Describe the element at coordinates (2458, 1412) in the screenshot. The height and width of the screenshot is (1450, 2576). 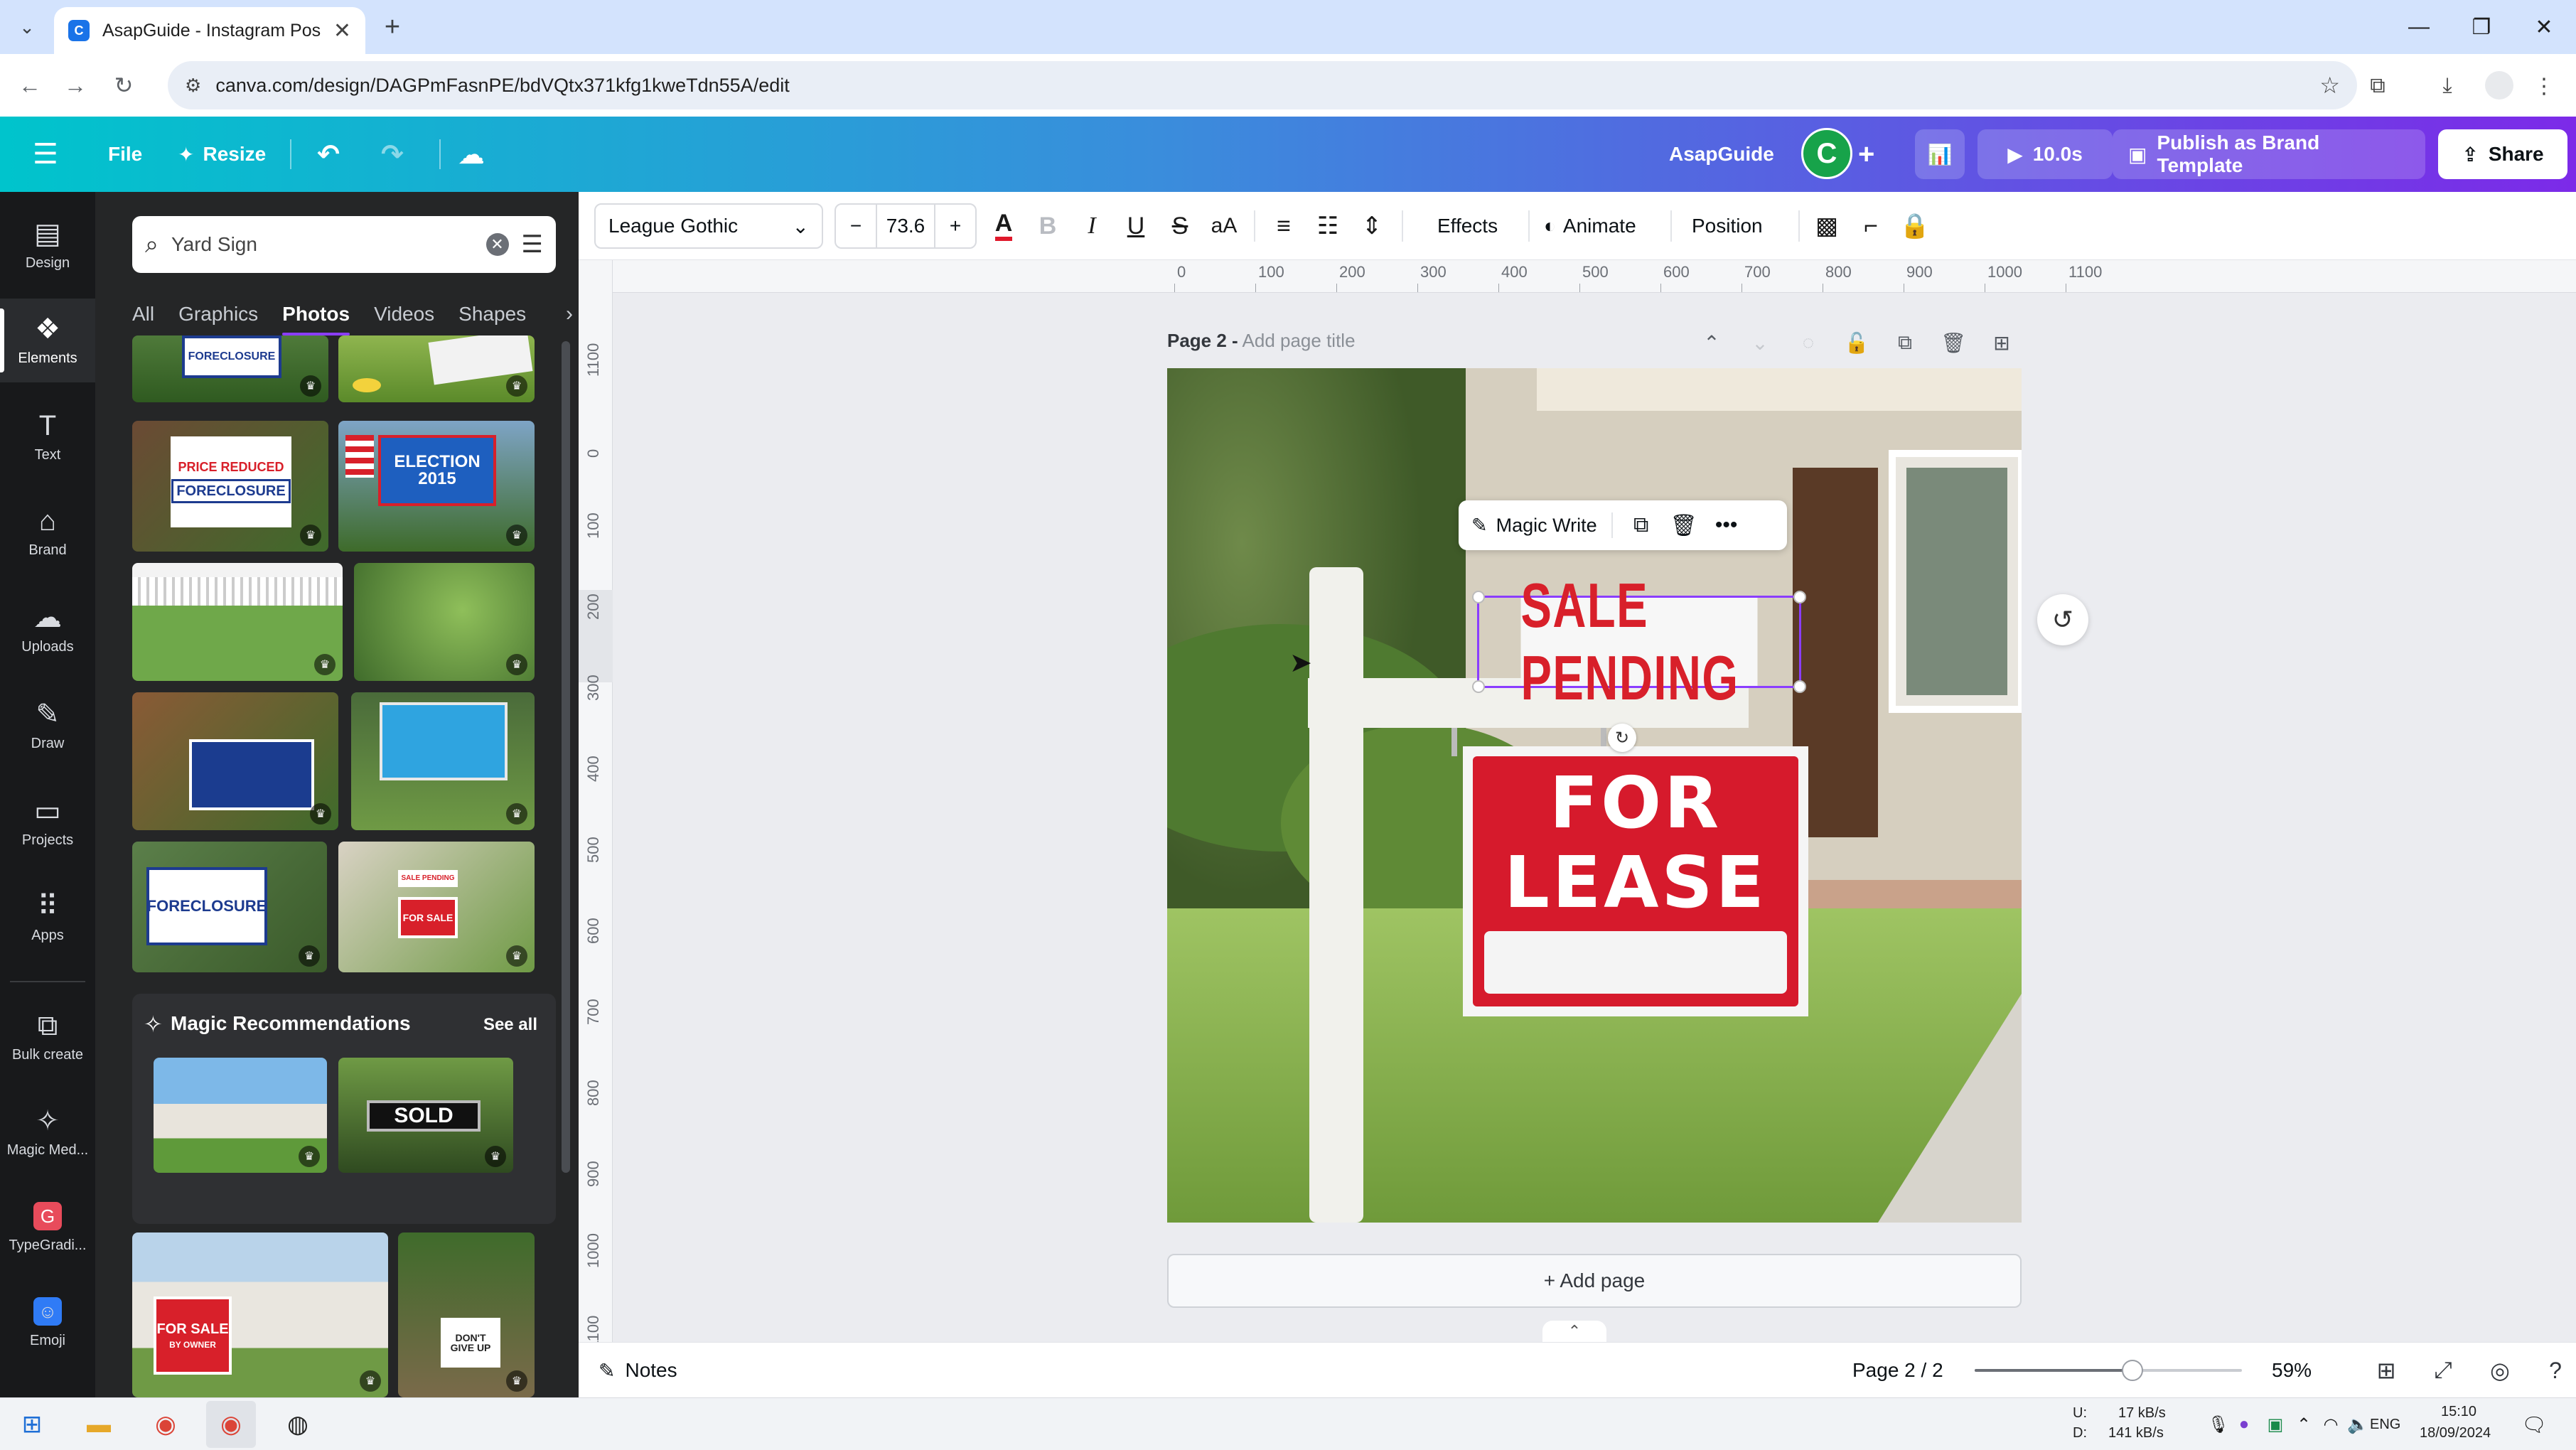
I see `clock-time: 15:10` at that location.